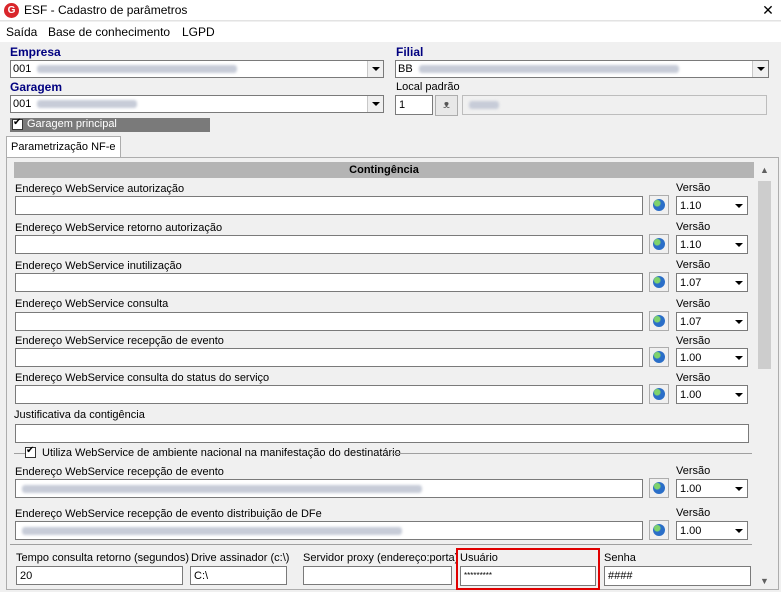 The image size is (781, 592). I want to click on justificativa-label: Justificativa da contigência, so click(79, 415).